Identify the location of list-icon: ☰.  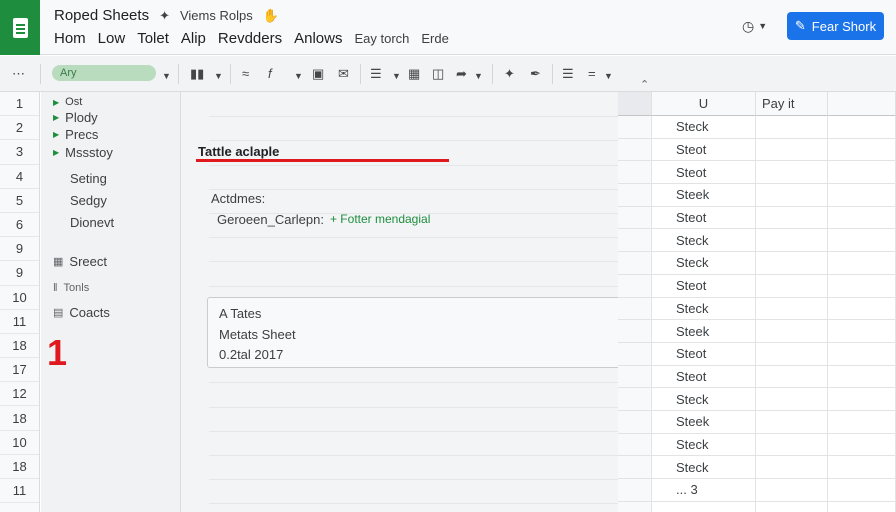
(376, 74).